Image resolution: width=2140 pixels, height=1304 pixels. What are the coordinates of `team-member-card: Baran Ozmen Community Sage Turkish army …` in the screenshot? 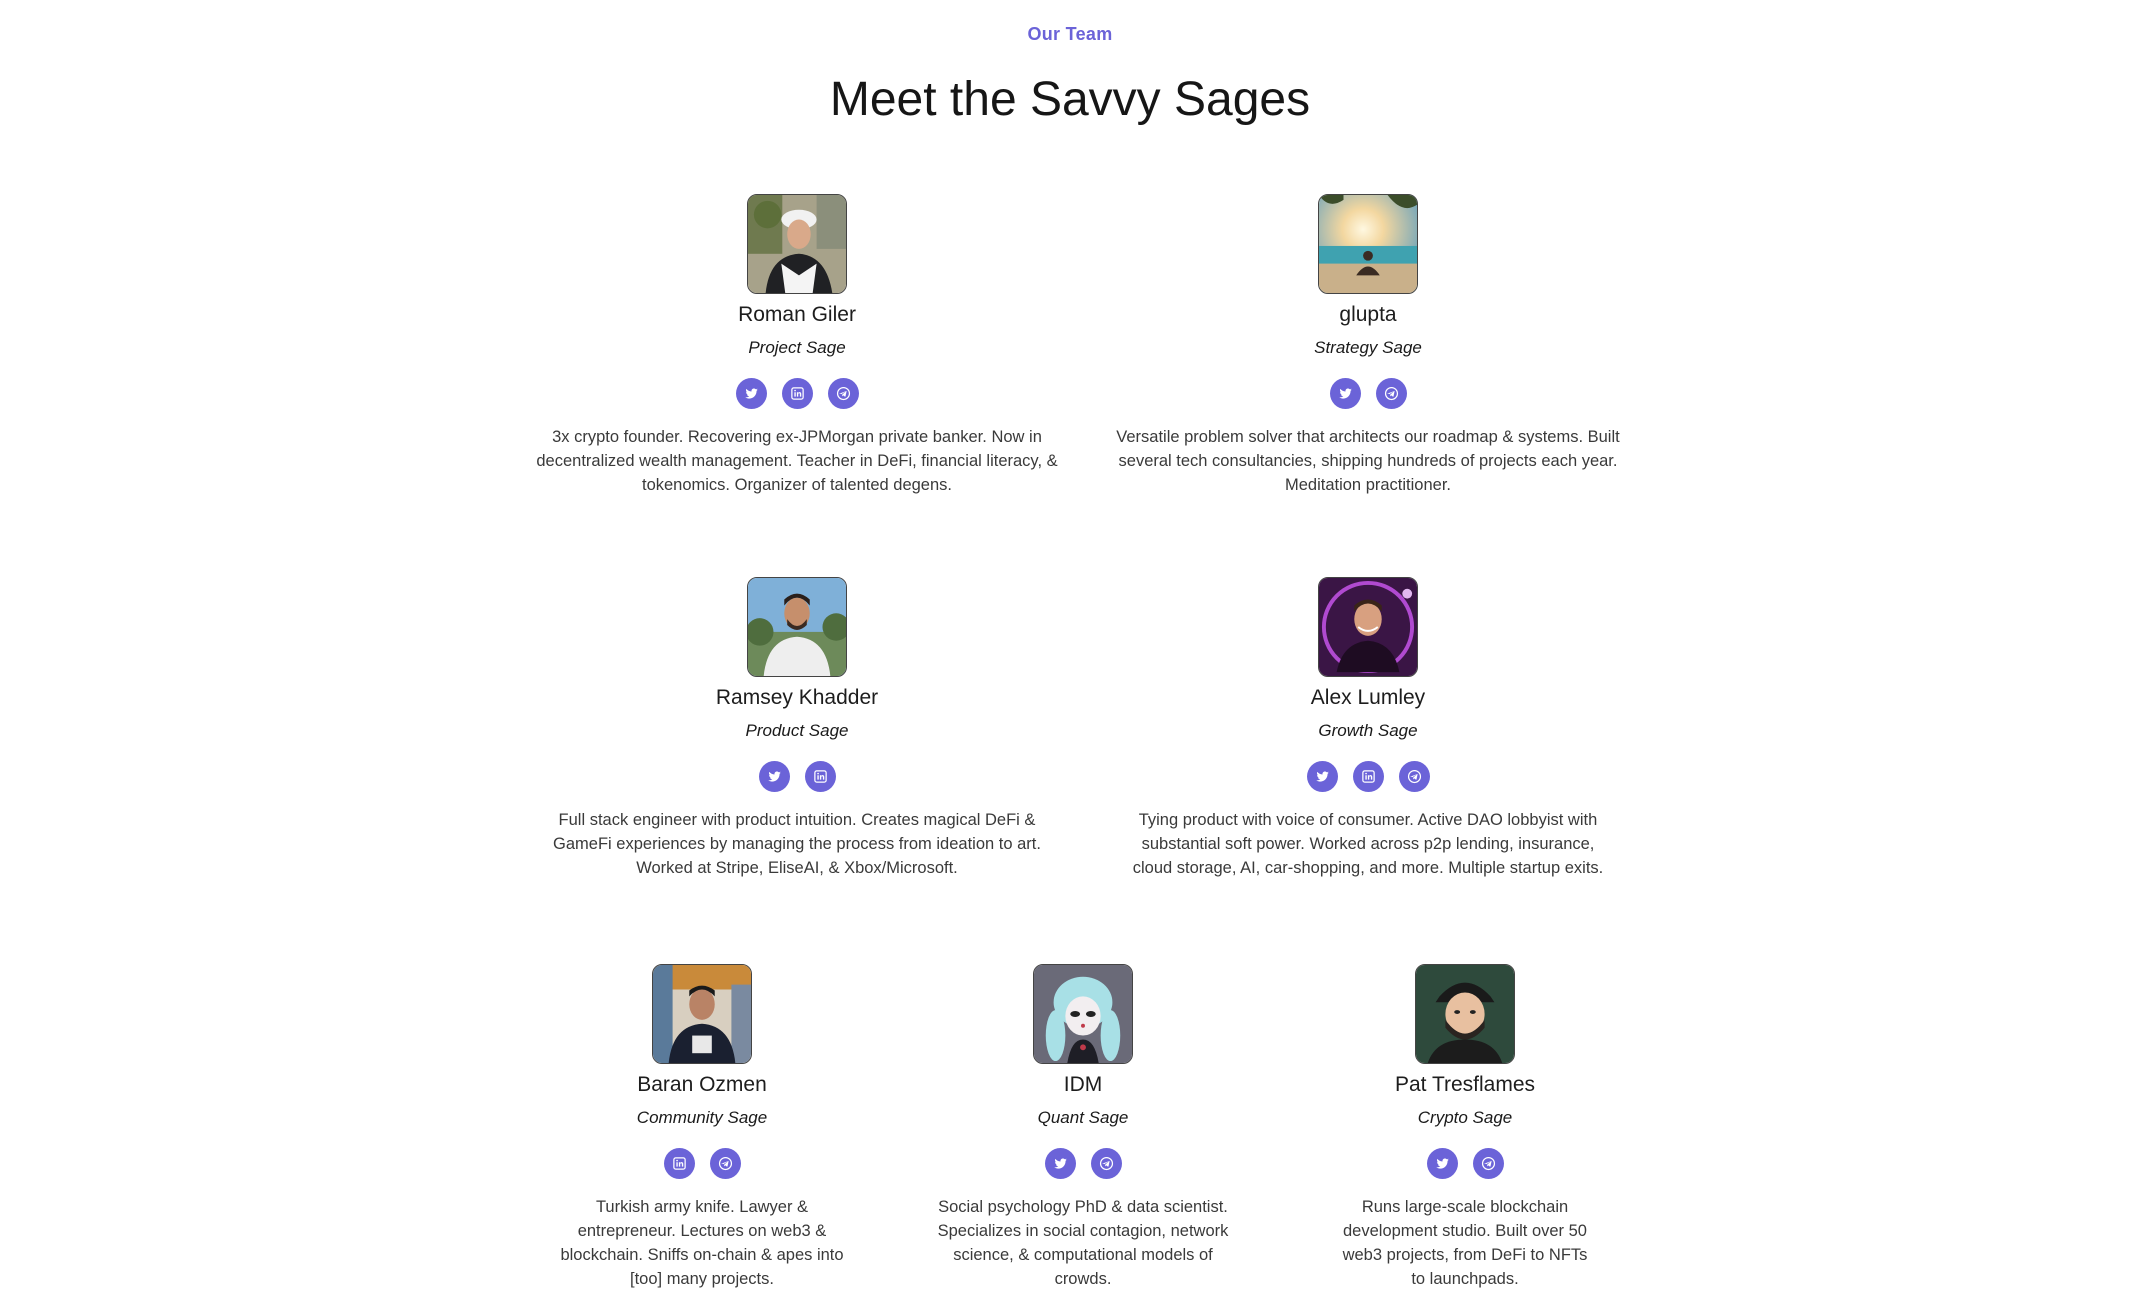 It's located at (702, 1127).